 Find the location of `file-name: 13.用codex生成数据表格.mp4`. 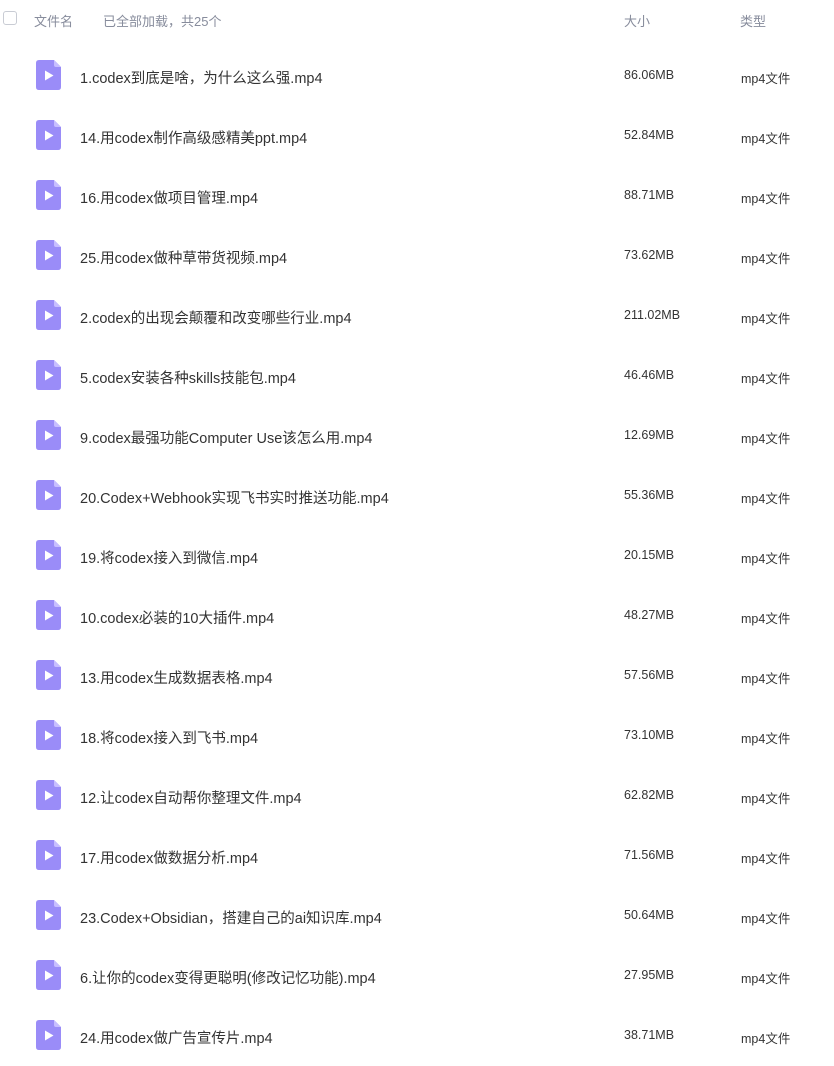

file-name: 13.用codex生成数据表格.mp4 is located at coordinates (176, 677).